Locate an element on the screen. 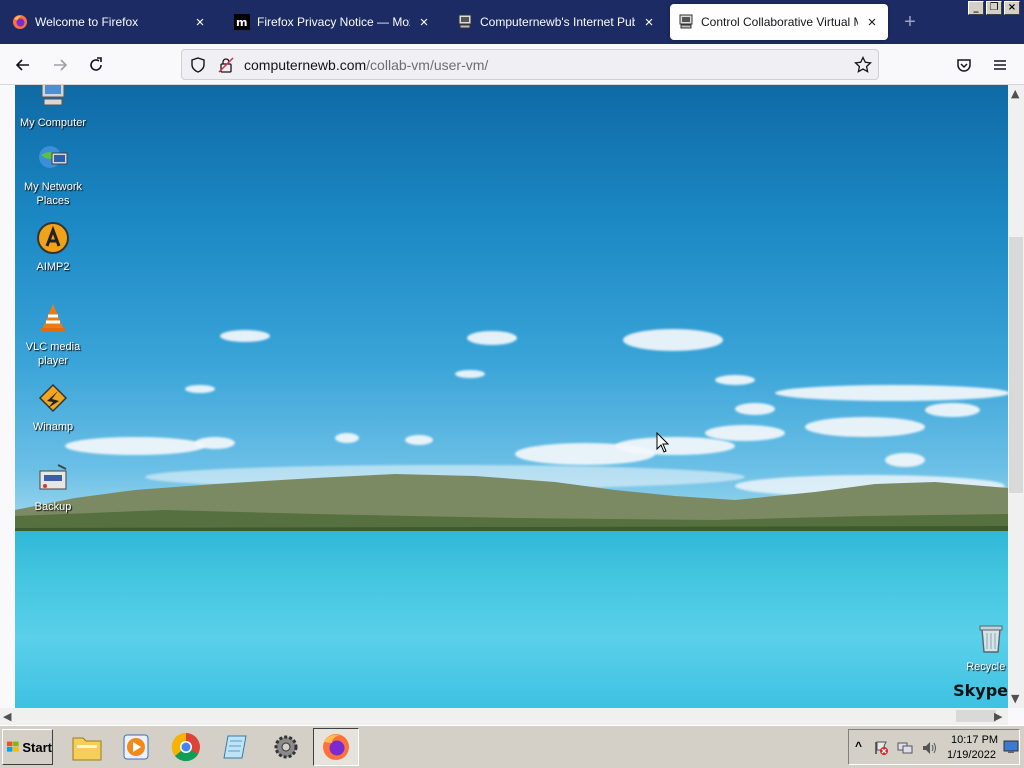 Image resolution: width=1024 pixels, height=768 pixels. skype-watermark: Skype is located at coordinates (980, 690).